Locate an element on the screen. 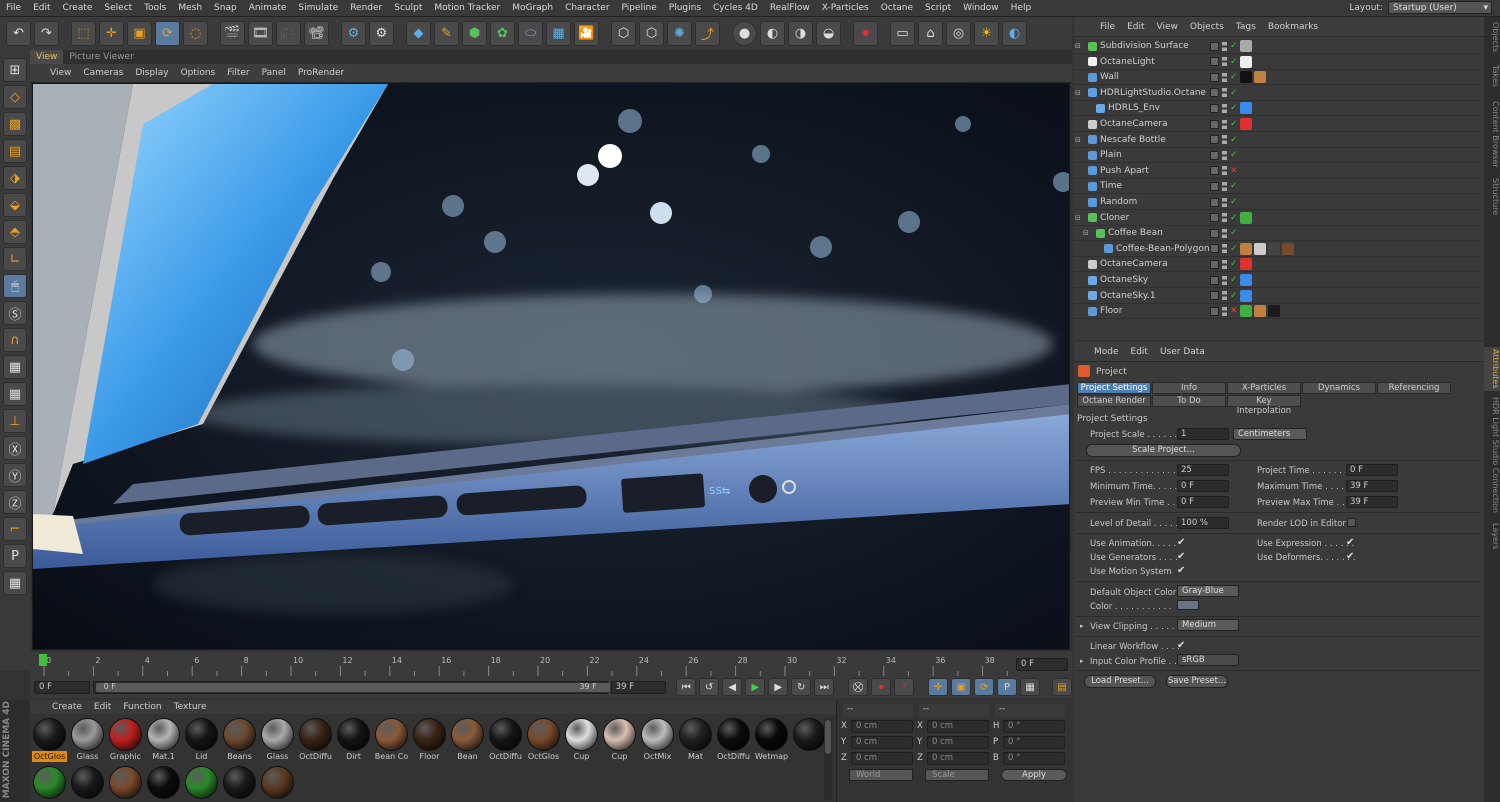  object-row: OctaneLight ✓ is located at coordinates (1278, 62).